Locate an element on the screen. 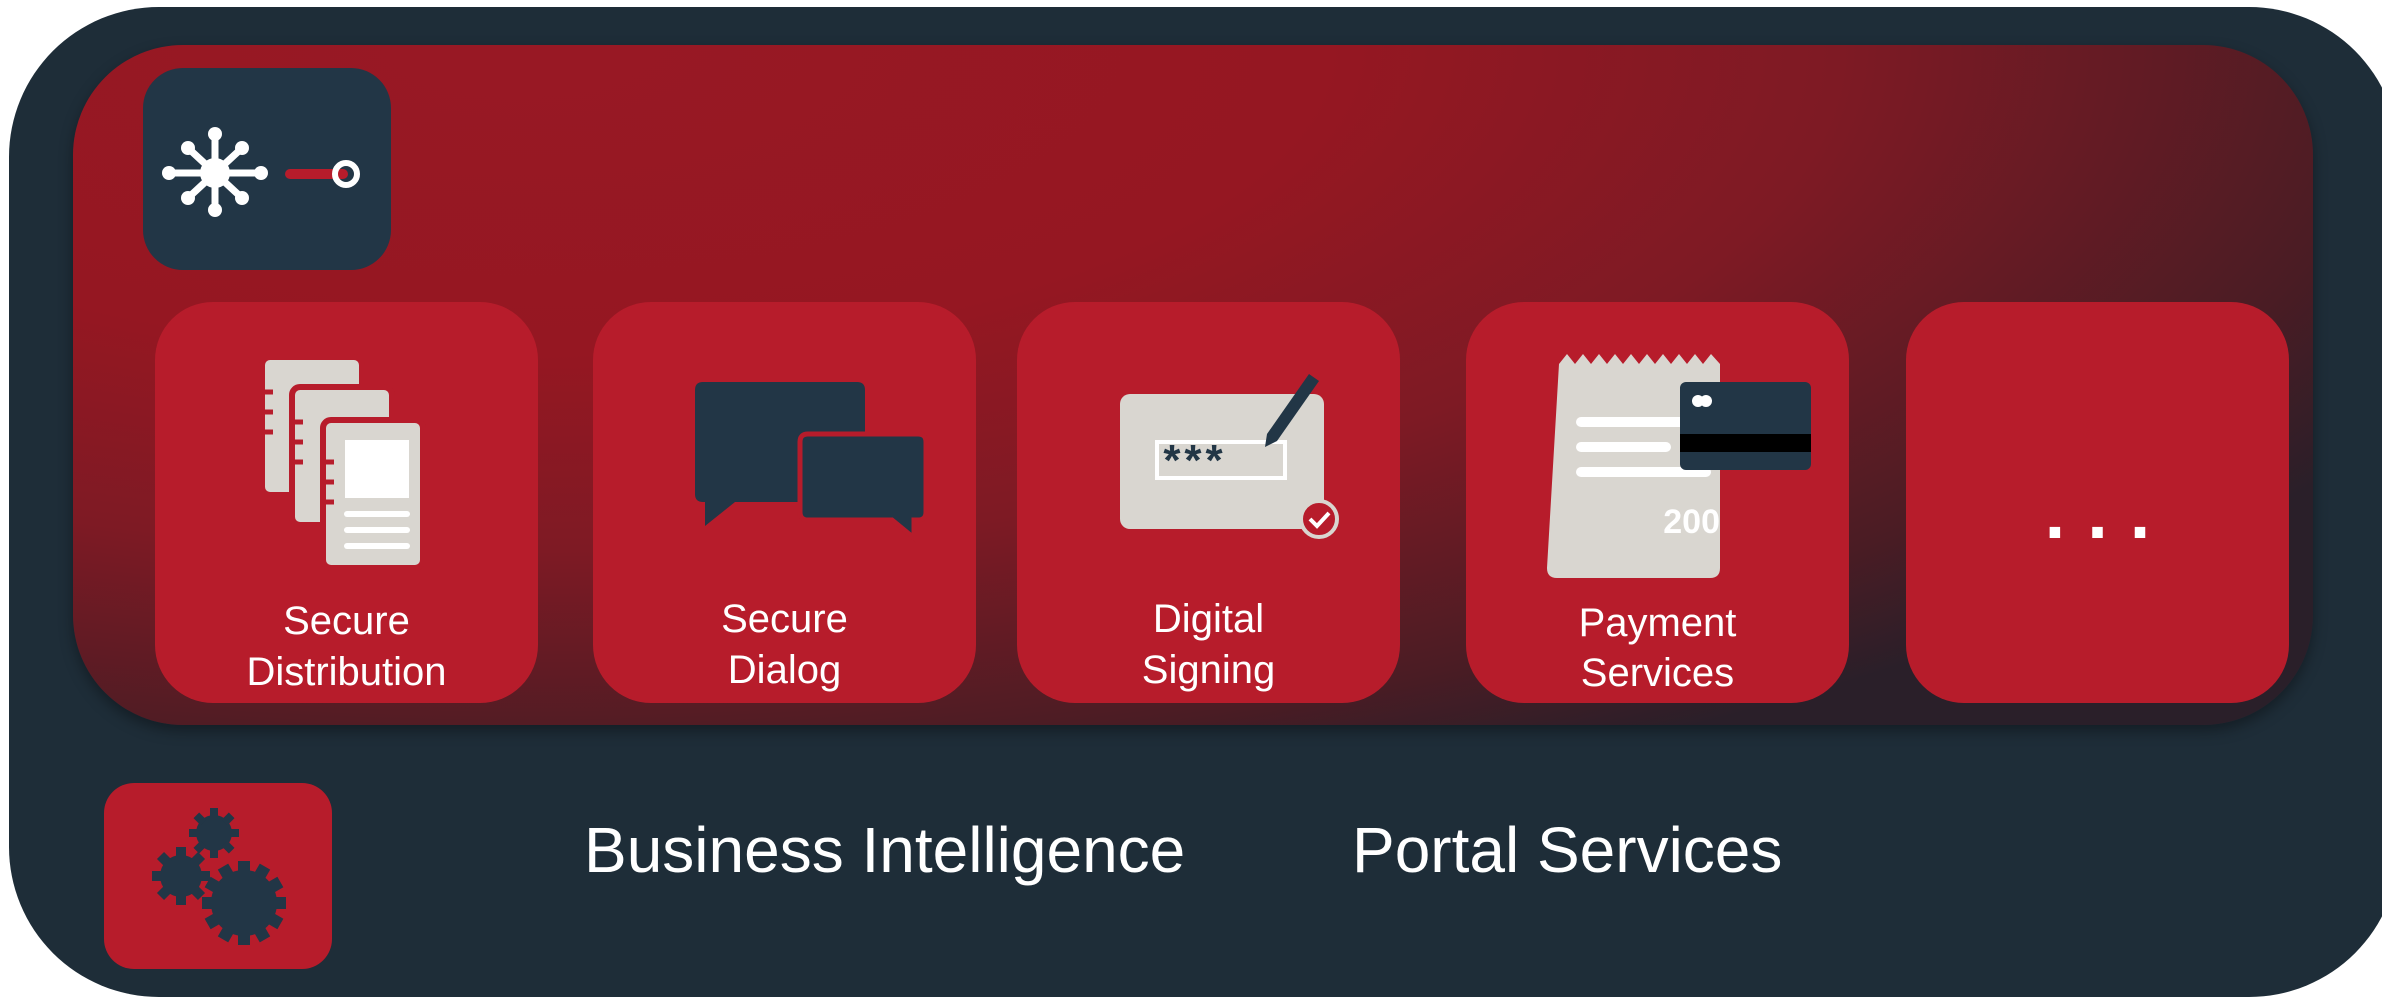 Image resolution: width=2382 pixels, height=997 pixels. receipt-amount: 200 is located at coordinates (1691, 522).